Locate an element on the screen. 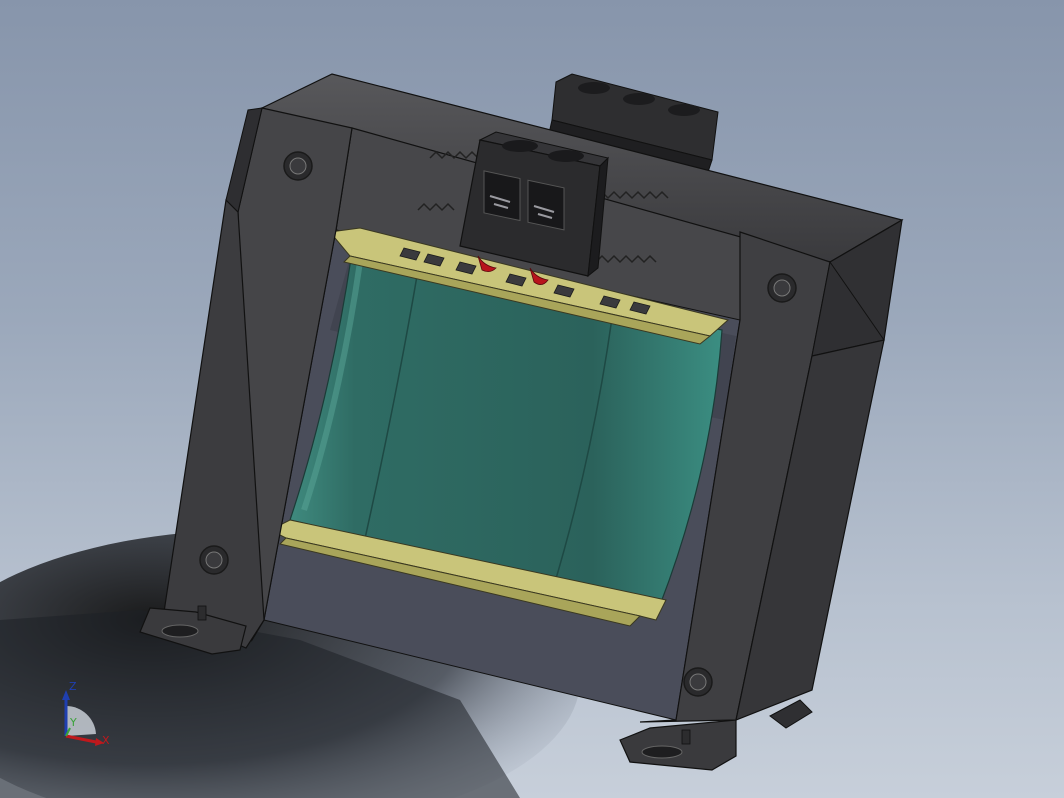 The width and height of the screenshot is (1064, 798). x-axis-label: X is located at coordinates (106, 740).